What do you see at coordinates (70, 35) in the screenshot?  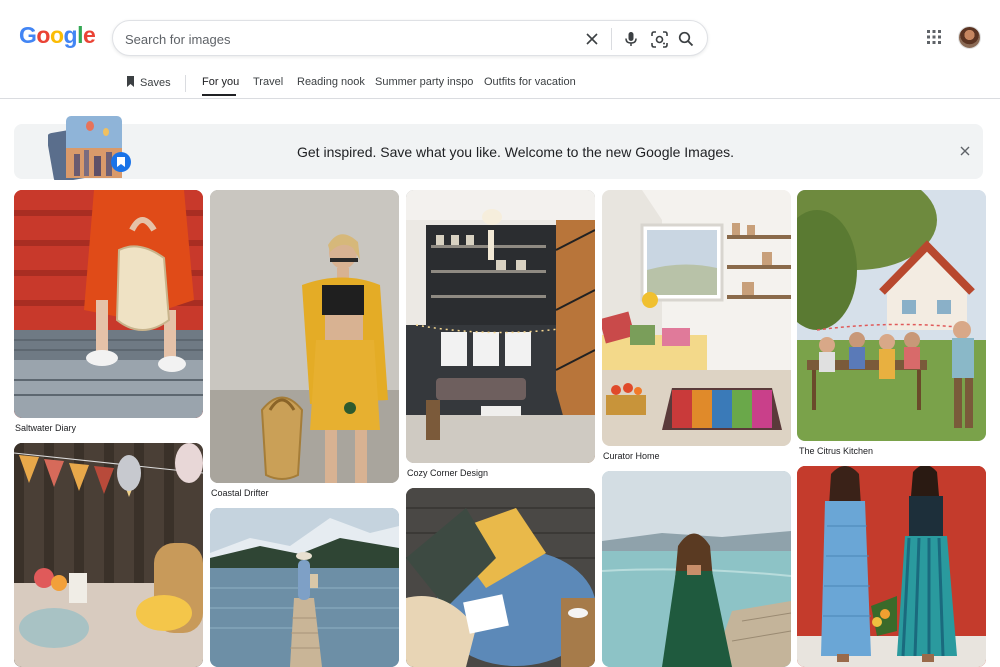 I see `logo-letter: g` at bounding box center [70, 35].